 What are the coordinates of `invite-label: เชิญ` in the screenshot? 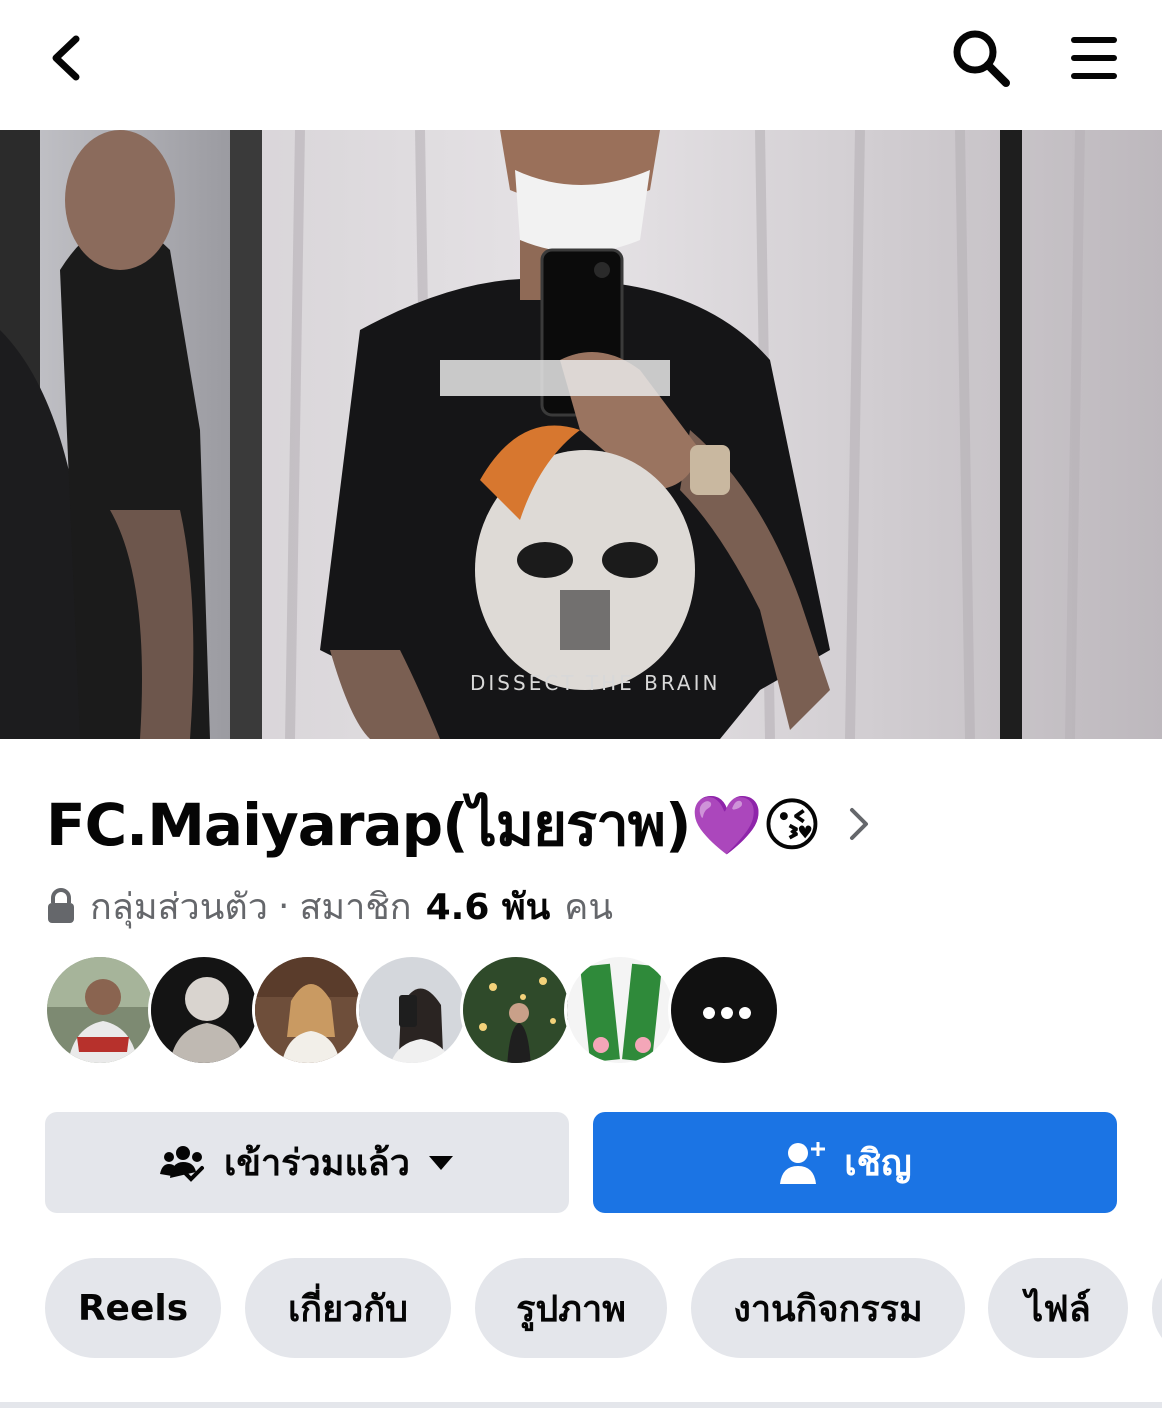 It's located at (878, 1163).